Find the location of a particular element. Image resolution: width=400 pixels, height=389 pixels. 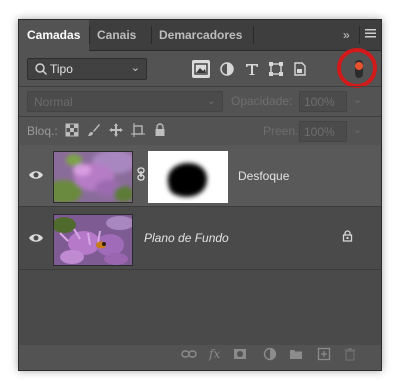

layer-mask-thumbnail is located at coordinates (188, 177).